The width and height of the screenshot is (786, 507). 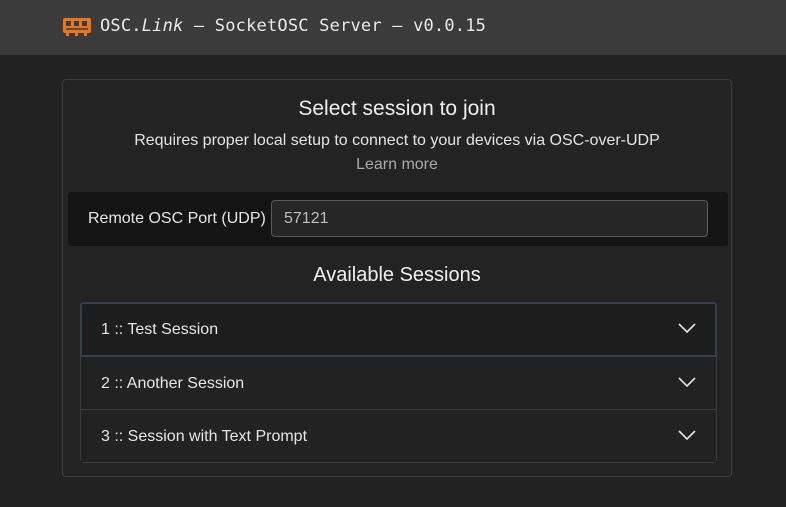 What do you see at coordinates (335, 26) in the screenshot?
I see `app-title-suffix: – SocketOSC Server – v0.0.15` at bounding box center [335, 26].